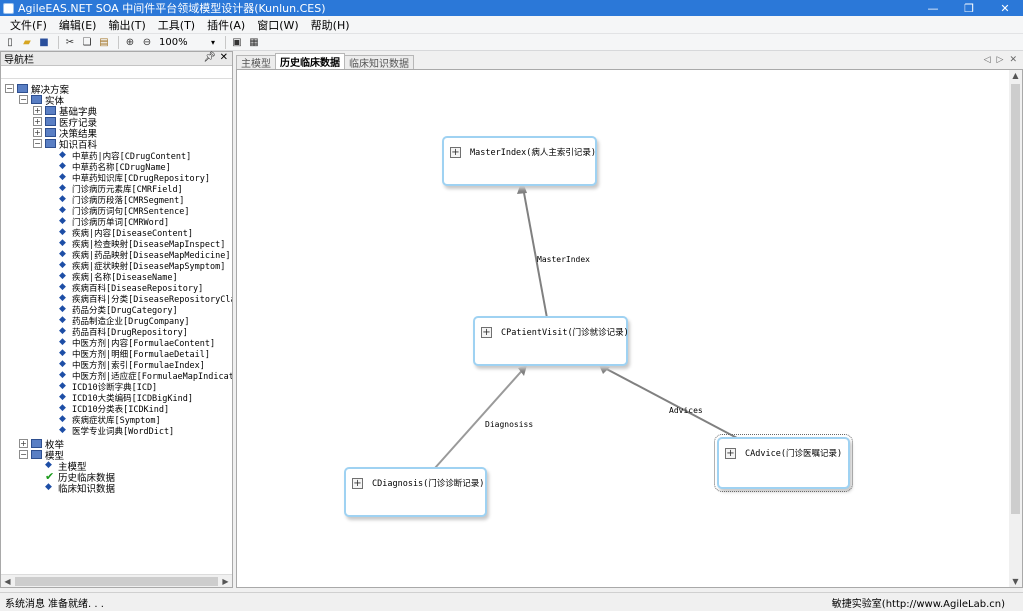 The image size is (1023, 611). Describe the element at coordinates (686, 410) in the screenshot. I see `connector-label-advices: Advices` at that location.